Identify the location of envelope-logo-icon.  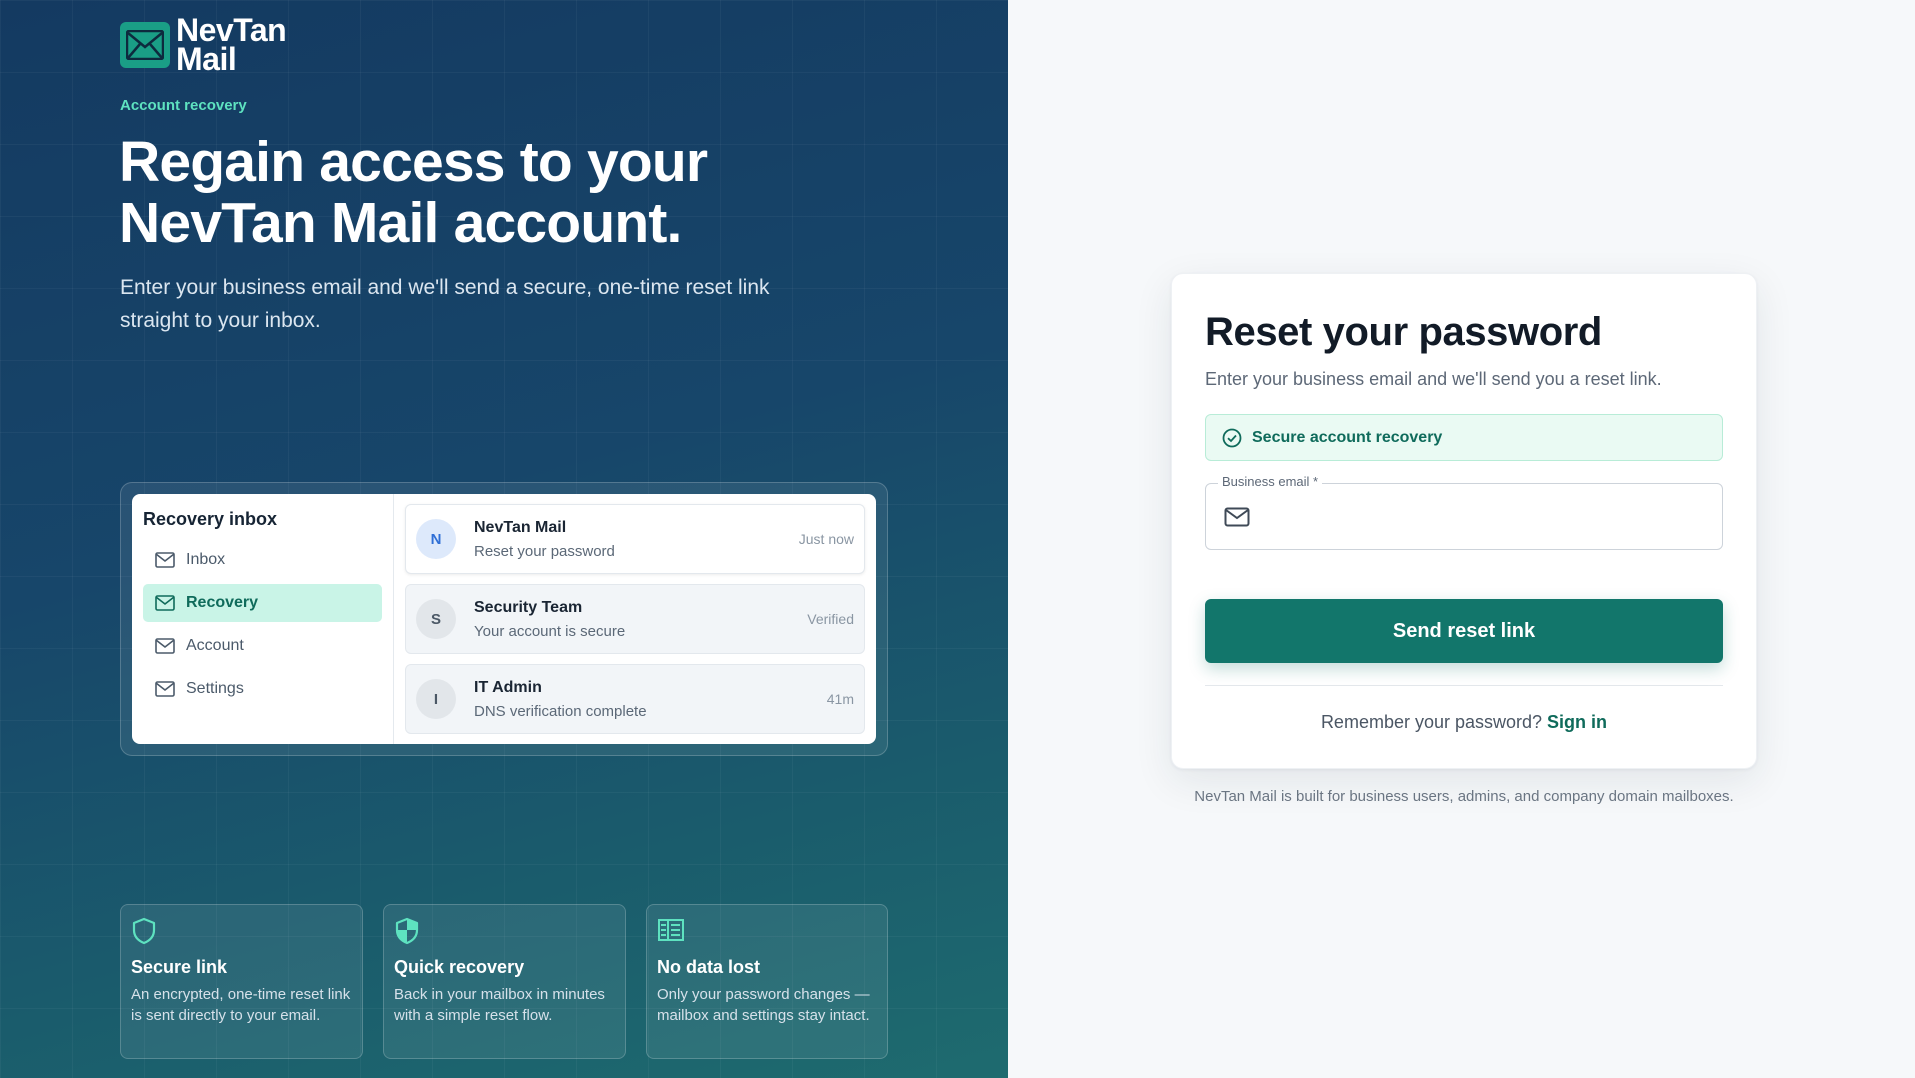
(145, 45).